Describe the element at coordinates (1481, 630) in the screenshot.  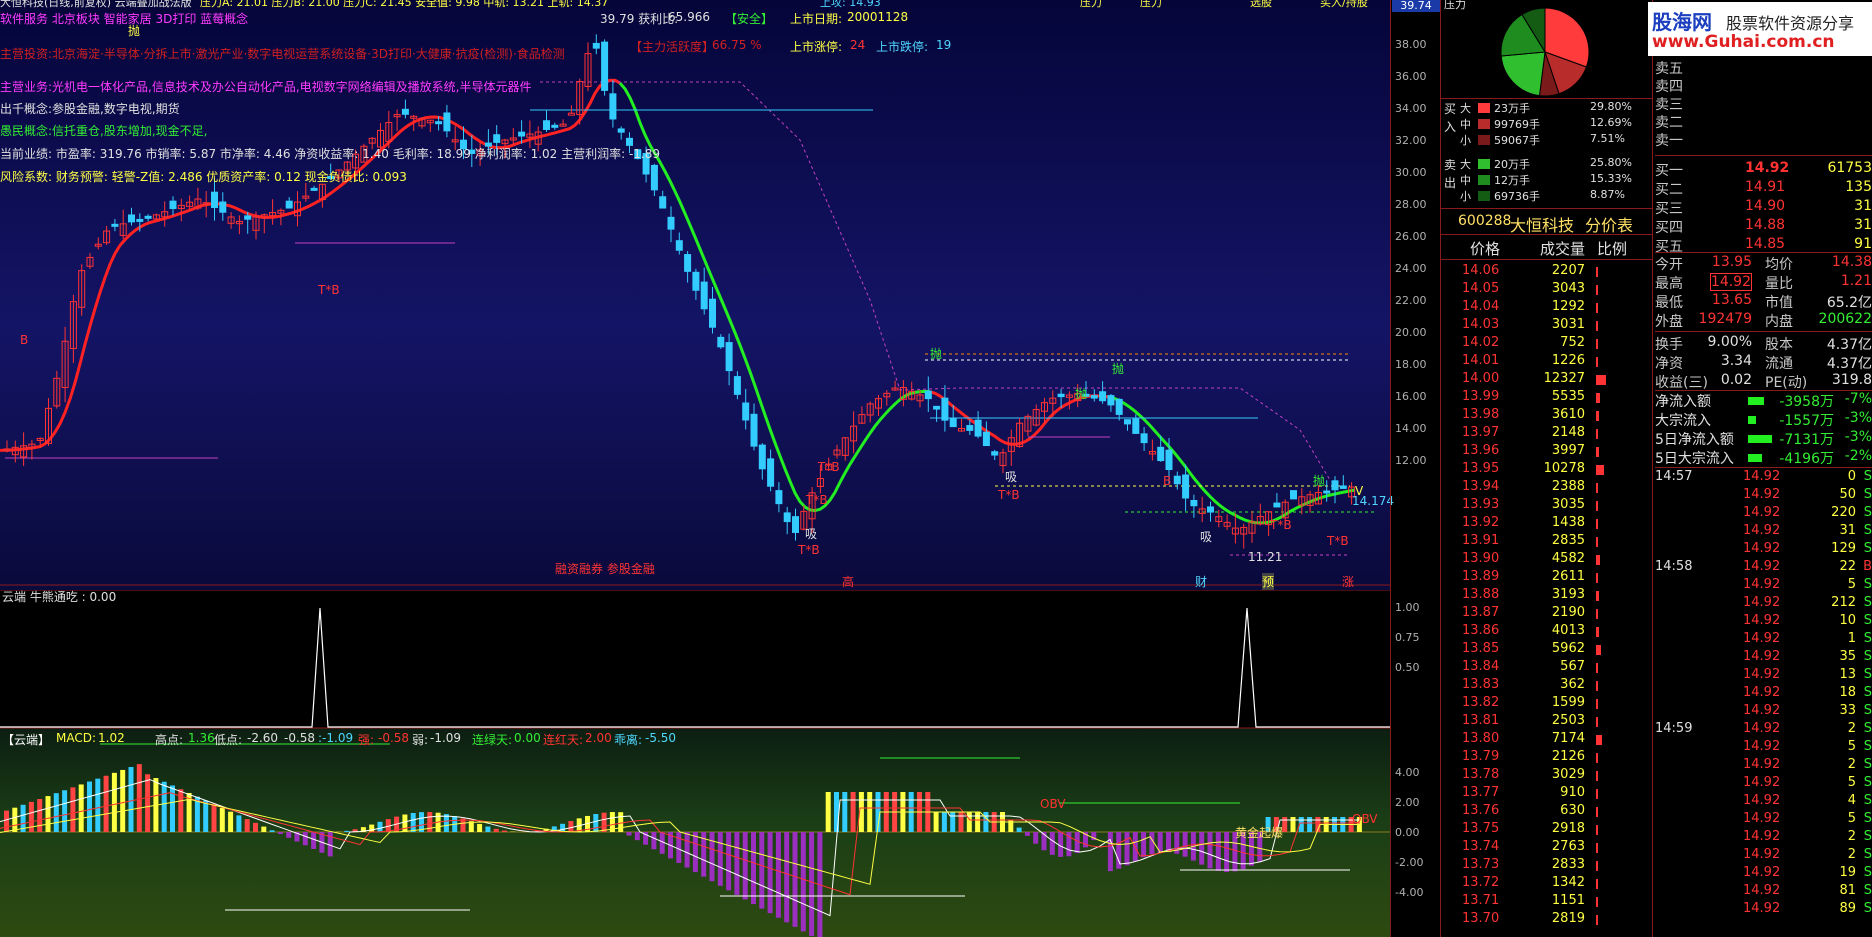
I see `pt-price: 13.86` at that location.